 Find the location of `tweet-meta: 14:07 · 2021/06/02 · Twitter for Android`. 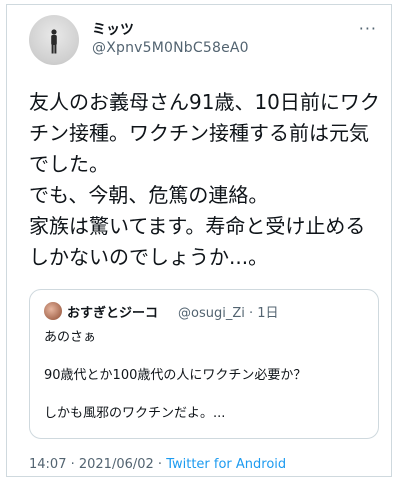

tweet-meta: 14:07 · 2021/06/02 · Twitter for Android is located at coordinates (157, 464).